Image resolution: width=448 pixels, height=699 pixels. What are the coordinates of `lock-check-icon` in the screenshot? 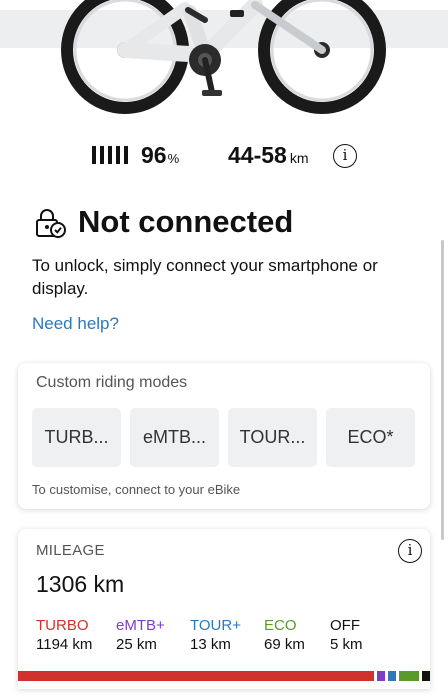 It's located at (51, 223).